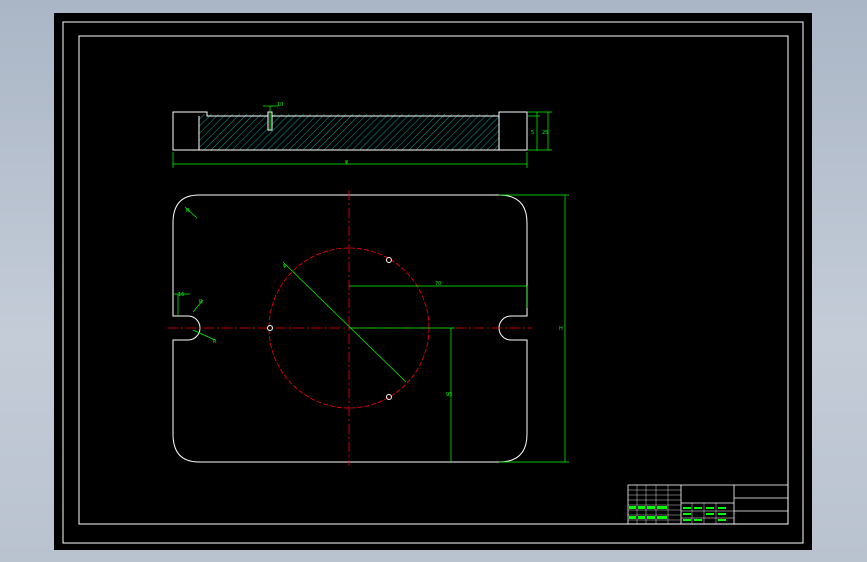  I want to click on dim-thk-a: 5, so click(532, 133).